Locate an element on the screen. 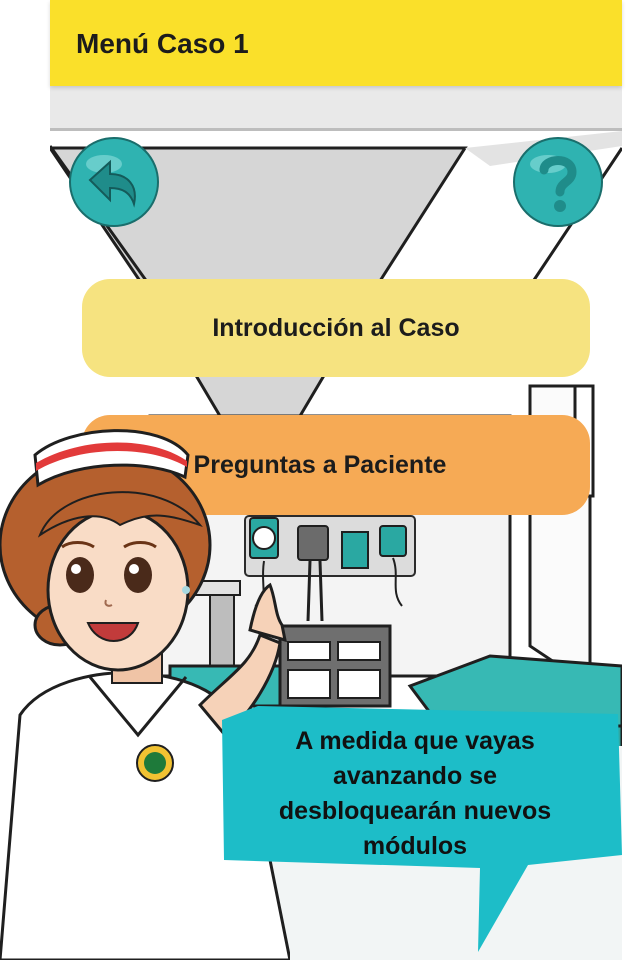  message-line: avanzando se is located at coordinates (415, 776).